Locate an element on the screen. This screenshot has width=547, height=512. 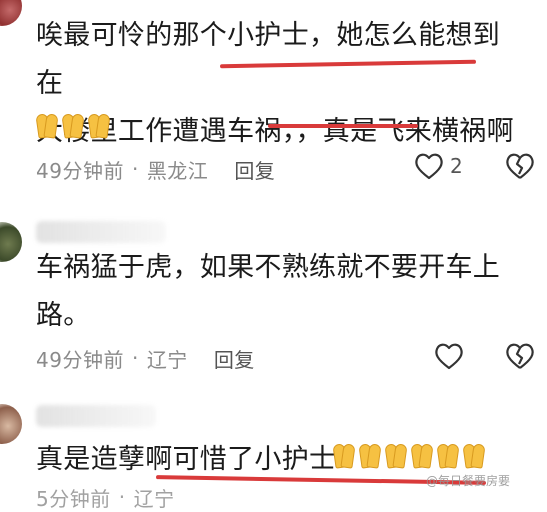
comment-meta: 49分钟前 · 辽宁 回复 is located at coordinates (145, 358).